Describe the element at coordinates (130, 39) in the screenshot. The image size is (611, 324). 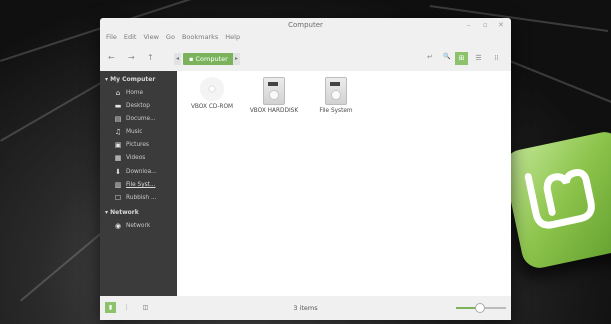
I see `menu-edit: Edit` at that location.